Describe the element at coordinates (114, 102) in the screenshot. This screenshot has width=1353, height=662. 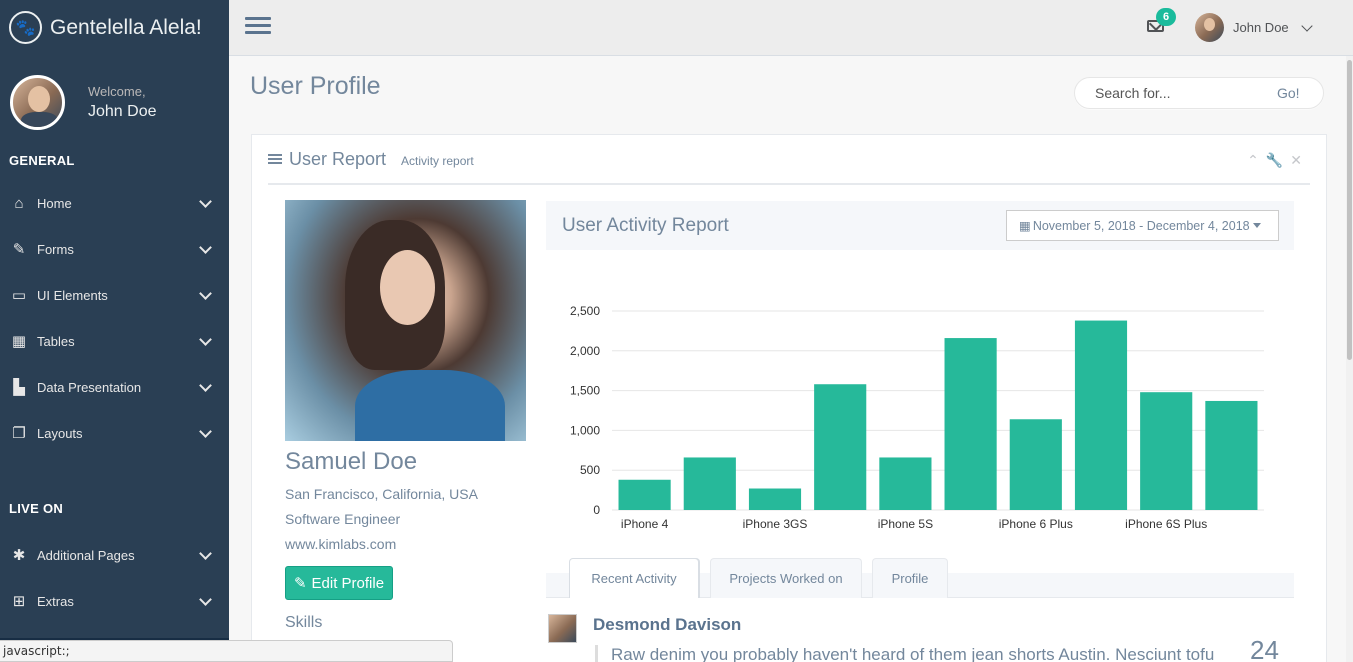
I see `sidebar-profile: Welcome, John Doe` at that location.